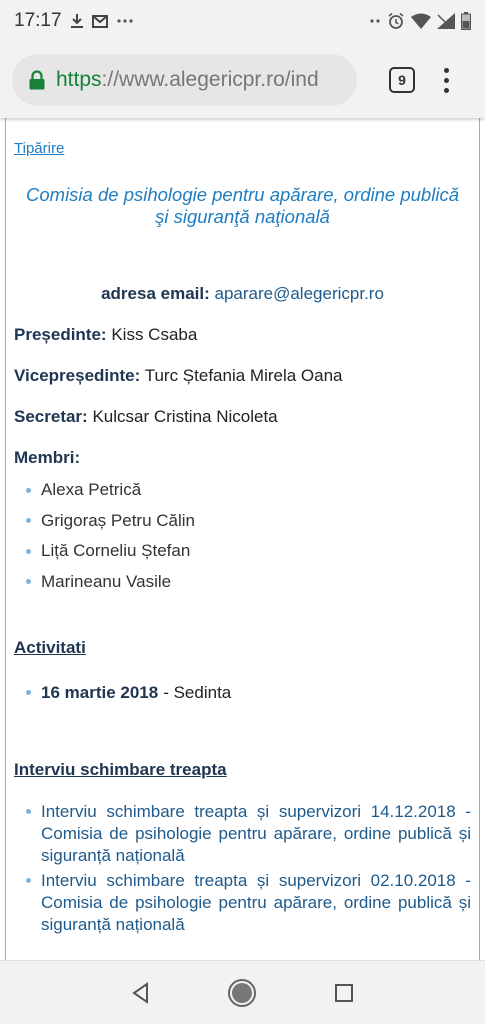 This screenshot has width=485, height=1024. I want to click on email-link: aparare@alegericpr.ro, so click(299, 293).